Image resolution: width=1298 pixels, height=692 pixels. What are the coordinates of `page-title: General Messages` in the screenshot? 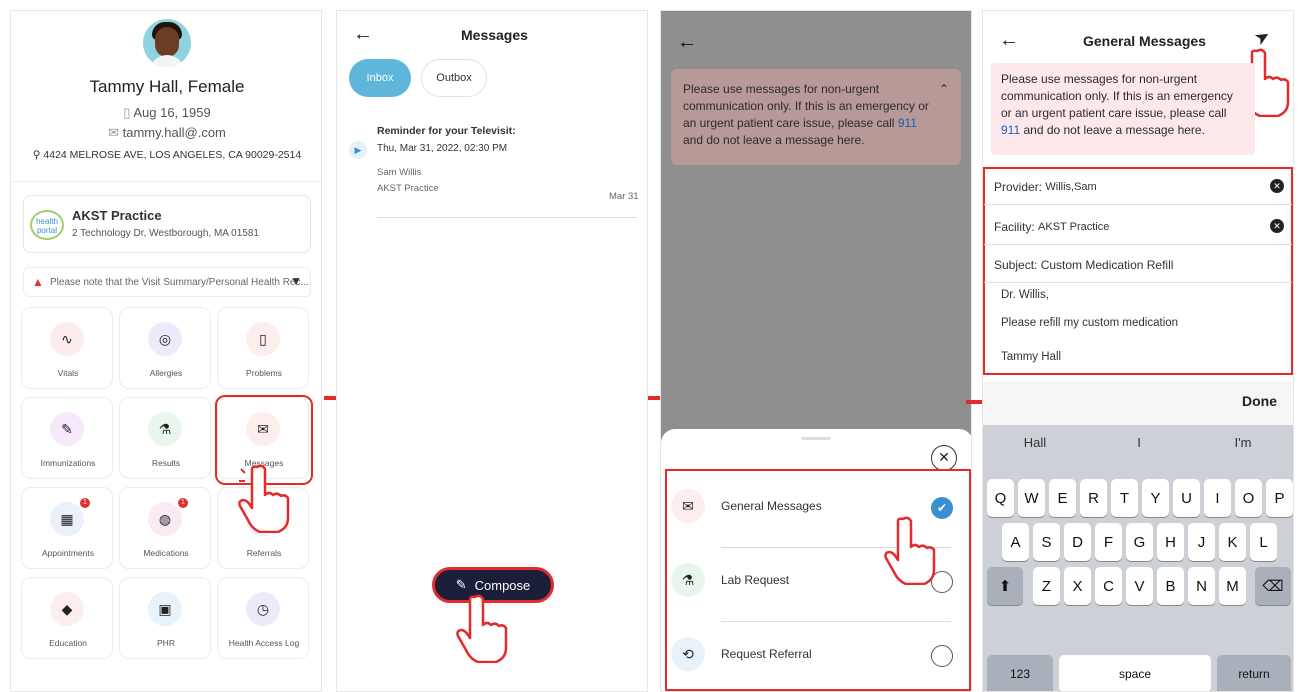 It's located at (1144, 41).